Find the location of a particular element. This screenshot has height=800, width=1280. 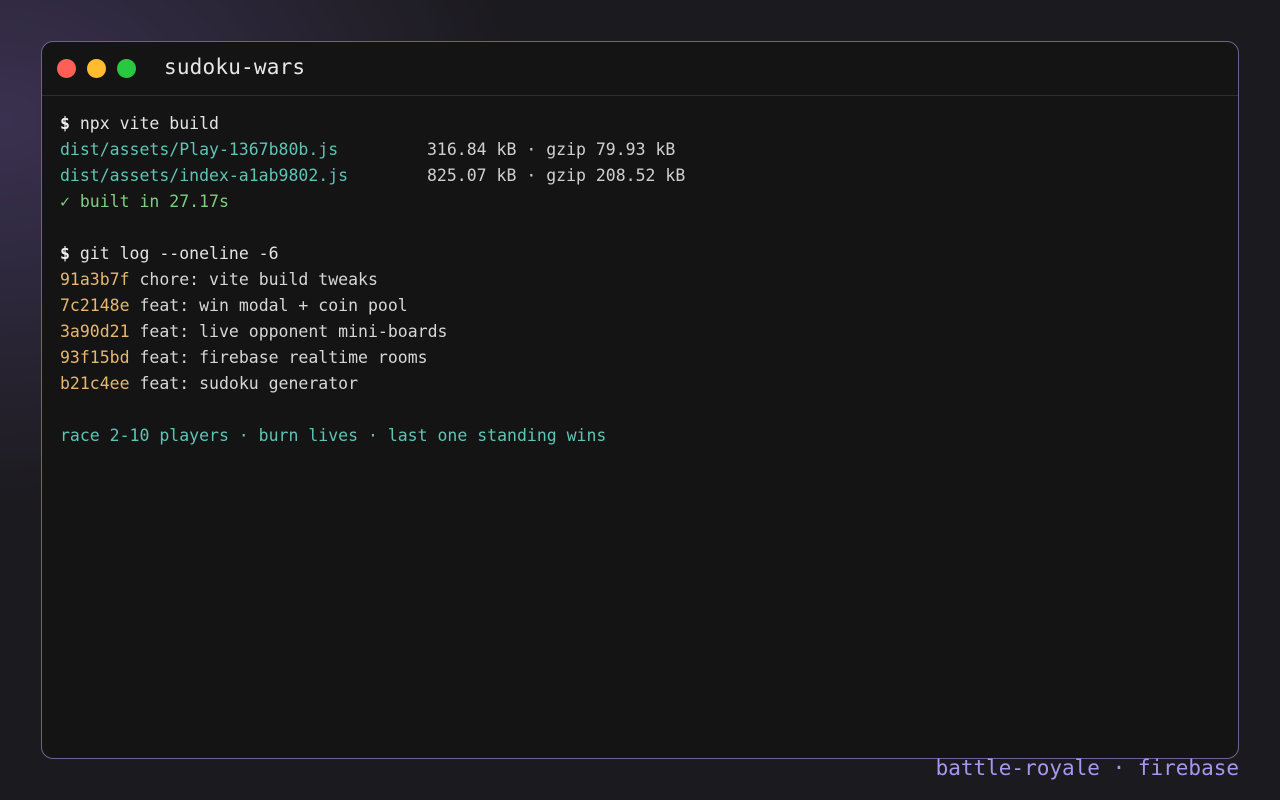

asset-size: 316.84 kB · gzip 79.93 kB is located at coordinates (551, 149).